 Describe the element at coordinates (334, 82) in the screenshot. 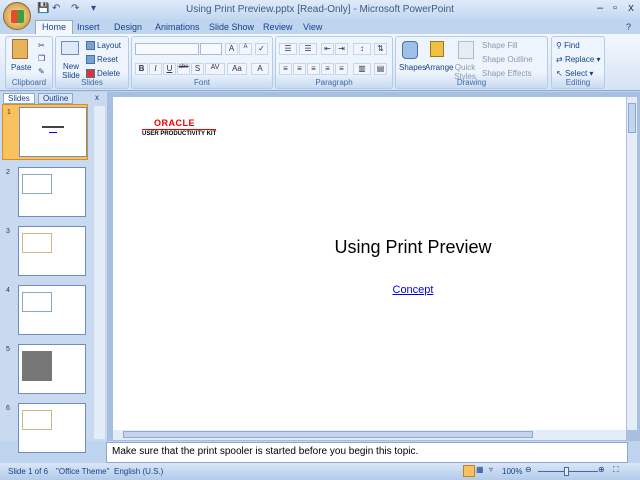

I see `paragraph-label: Paragraph` at that location.